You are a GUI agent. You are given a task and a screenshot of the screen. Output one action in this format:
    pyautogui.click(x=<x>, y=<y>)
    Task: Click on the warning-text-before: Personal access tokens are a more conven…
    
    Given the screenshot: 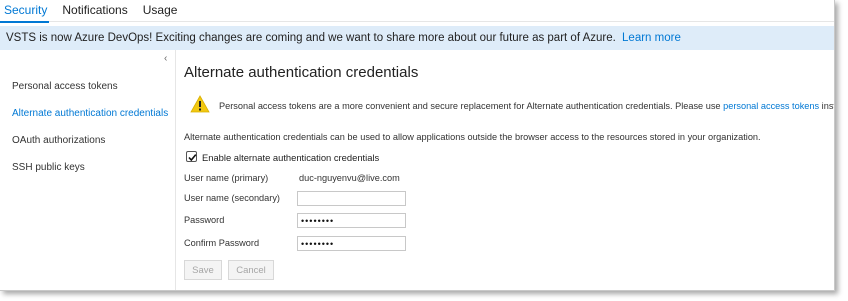 What is the action you would take?
    pyautogui.click(x=470, y=106)
    